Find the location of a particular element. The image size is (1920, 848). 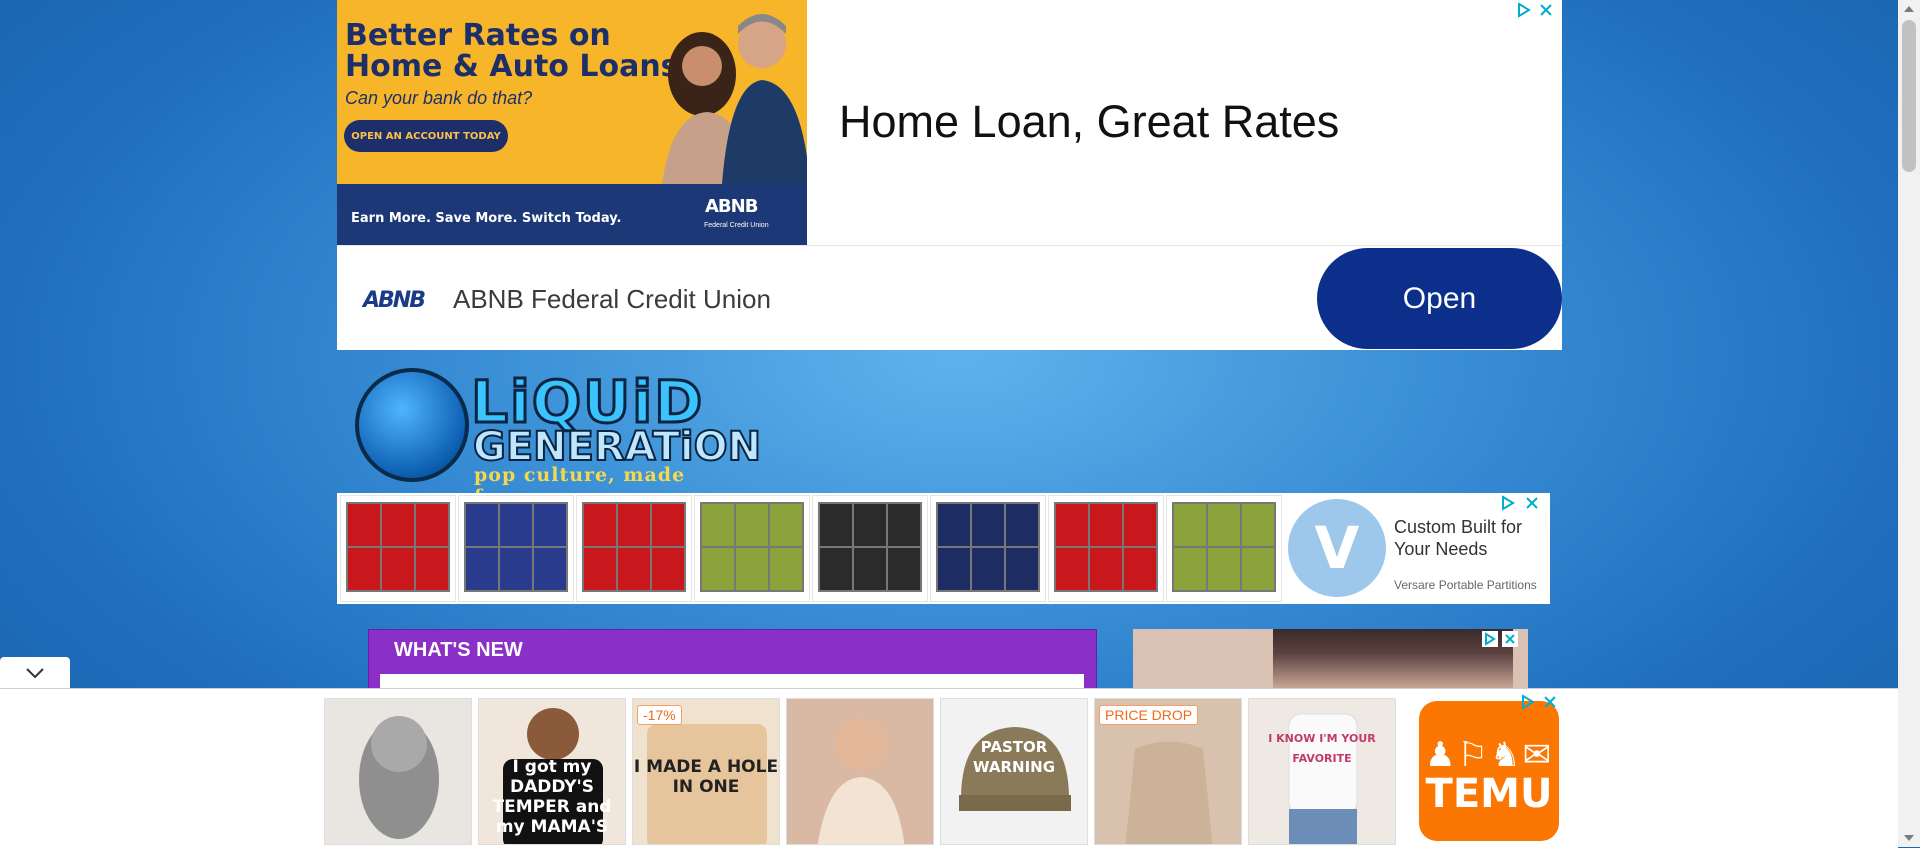

abnb-logo: ABNB is located at coordinates (731, 206).